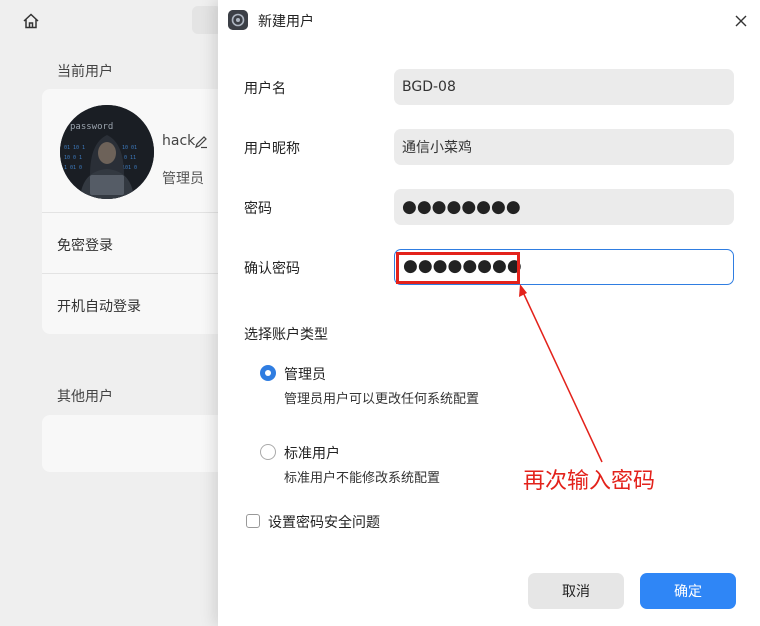  What do you see at coordinates (382, 399) in the screenshot?
I see `admin-option-desc: 管理员用户可以更改任何系统配置` at bounding box center [382, 399].